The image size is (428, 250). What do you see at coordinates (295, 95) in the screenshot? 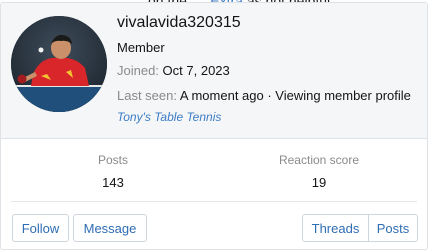
I see `last-seen-value: A moment ago · Viewing member profile` at bounding box center [295, 95].